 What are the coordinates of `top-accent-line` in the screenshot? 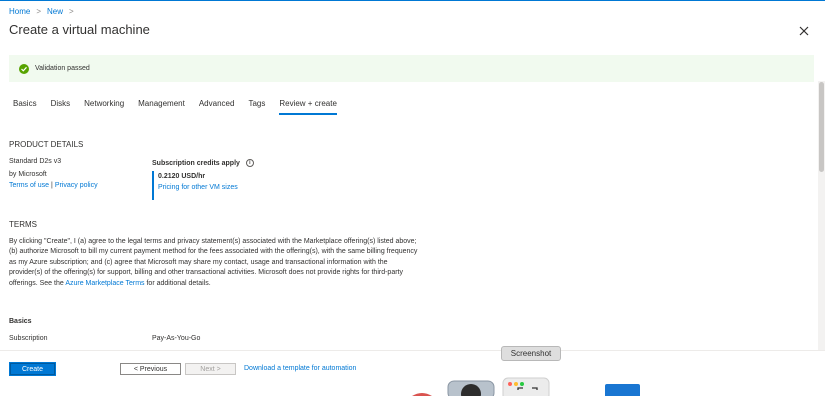 It's located at (412, 0).